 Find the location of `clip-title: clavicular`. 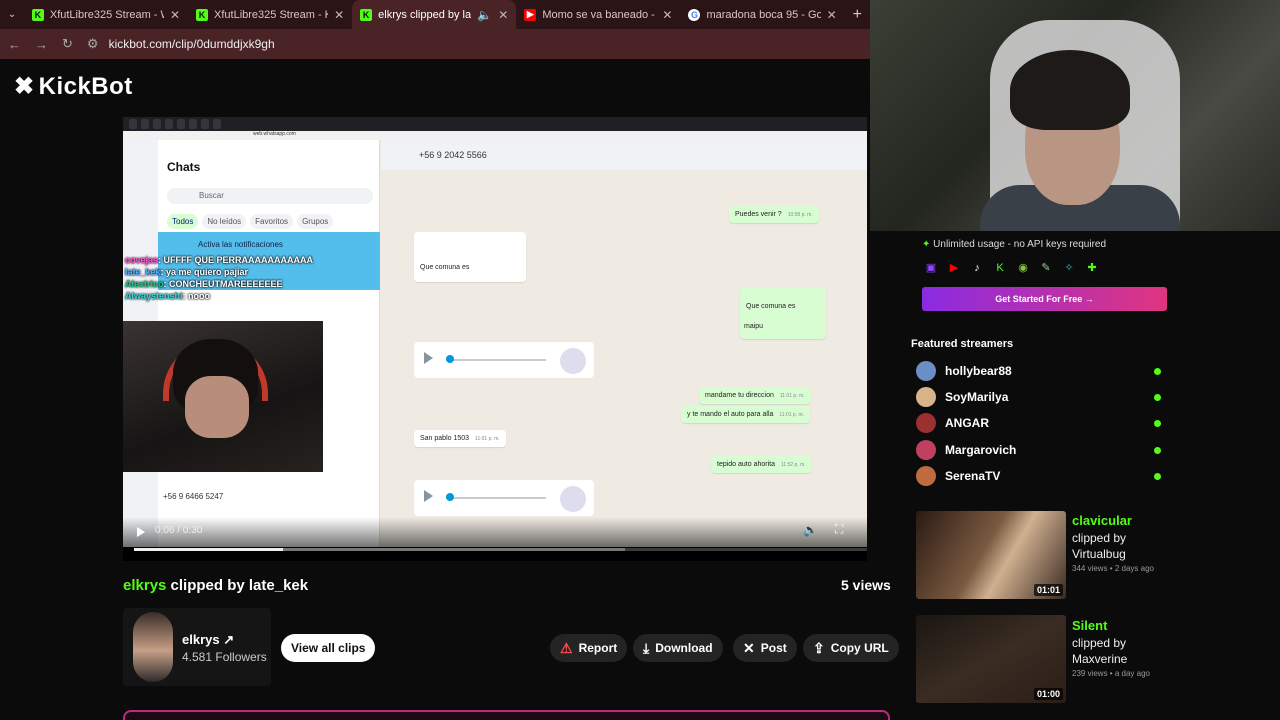

clip-title: clavicular is located at coordinates (1127, 520).